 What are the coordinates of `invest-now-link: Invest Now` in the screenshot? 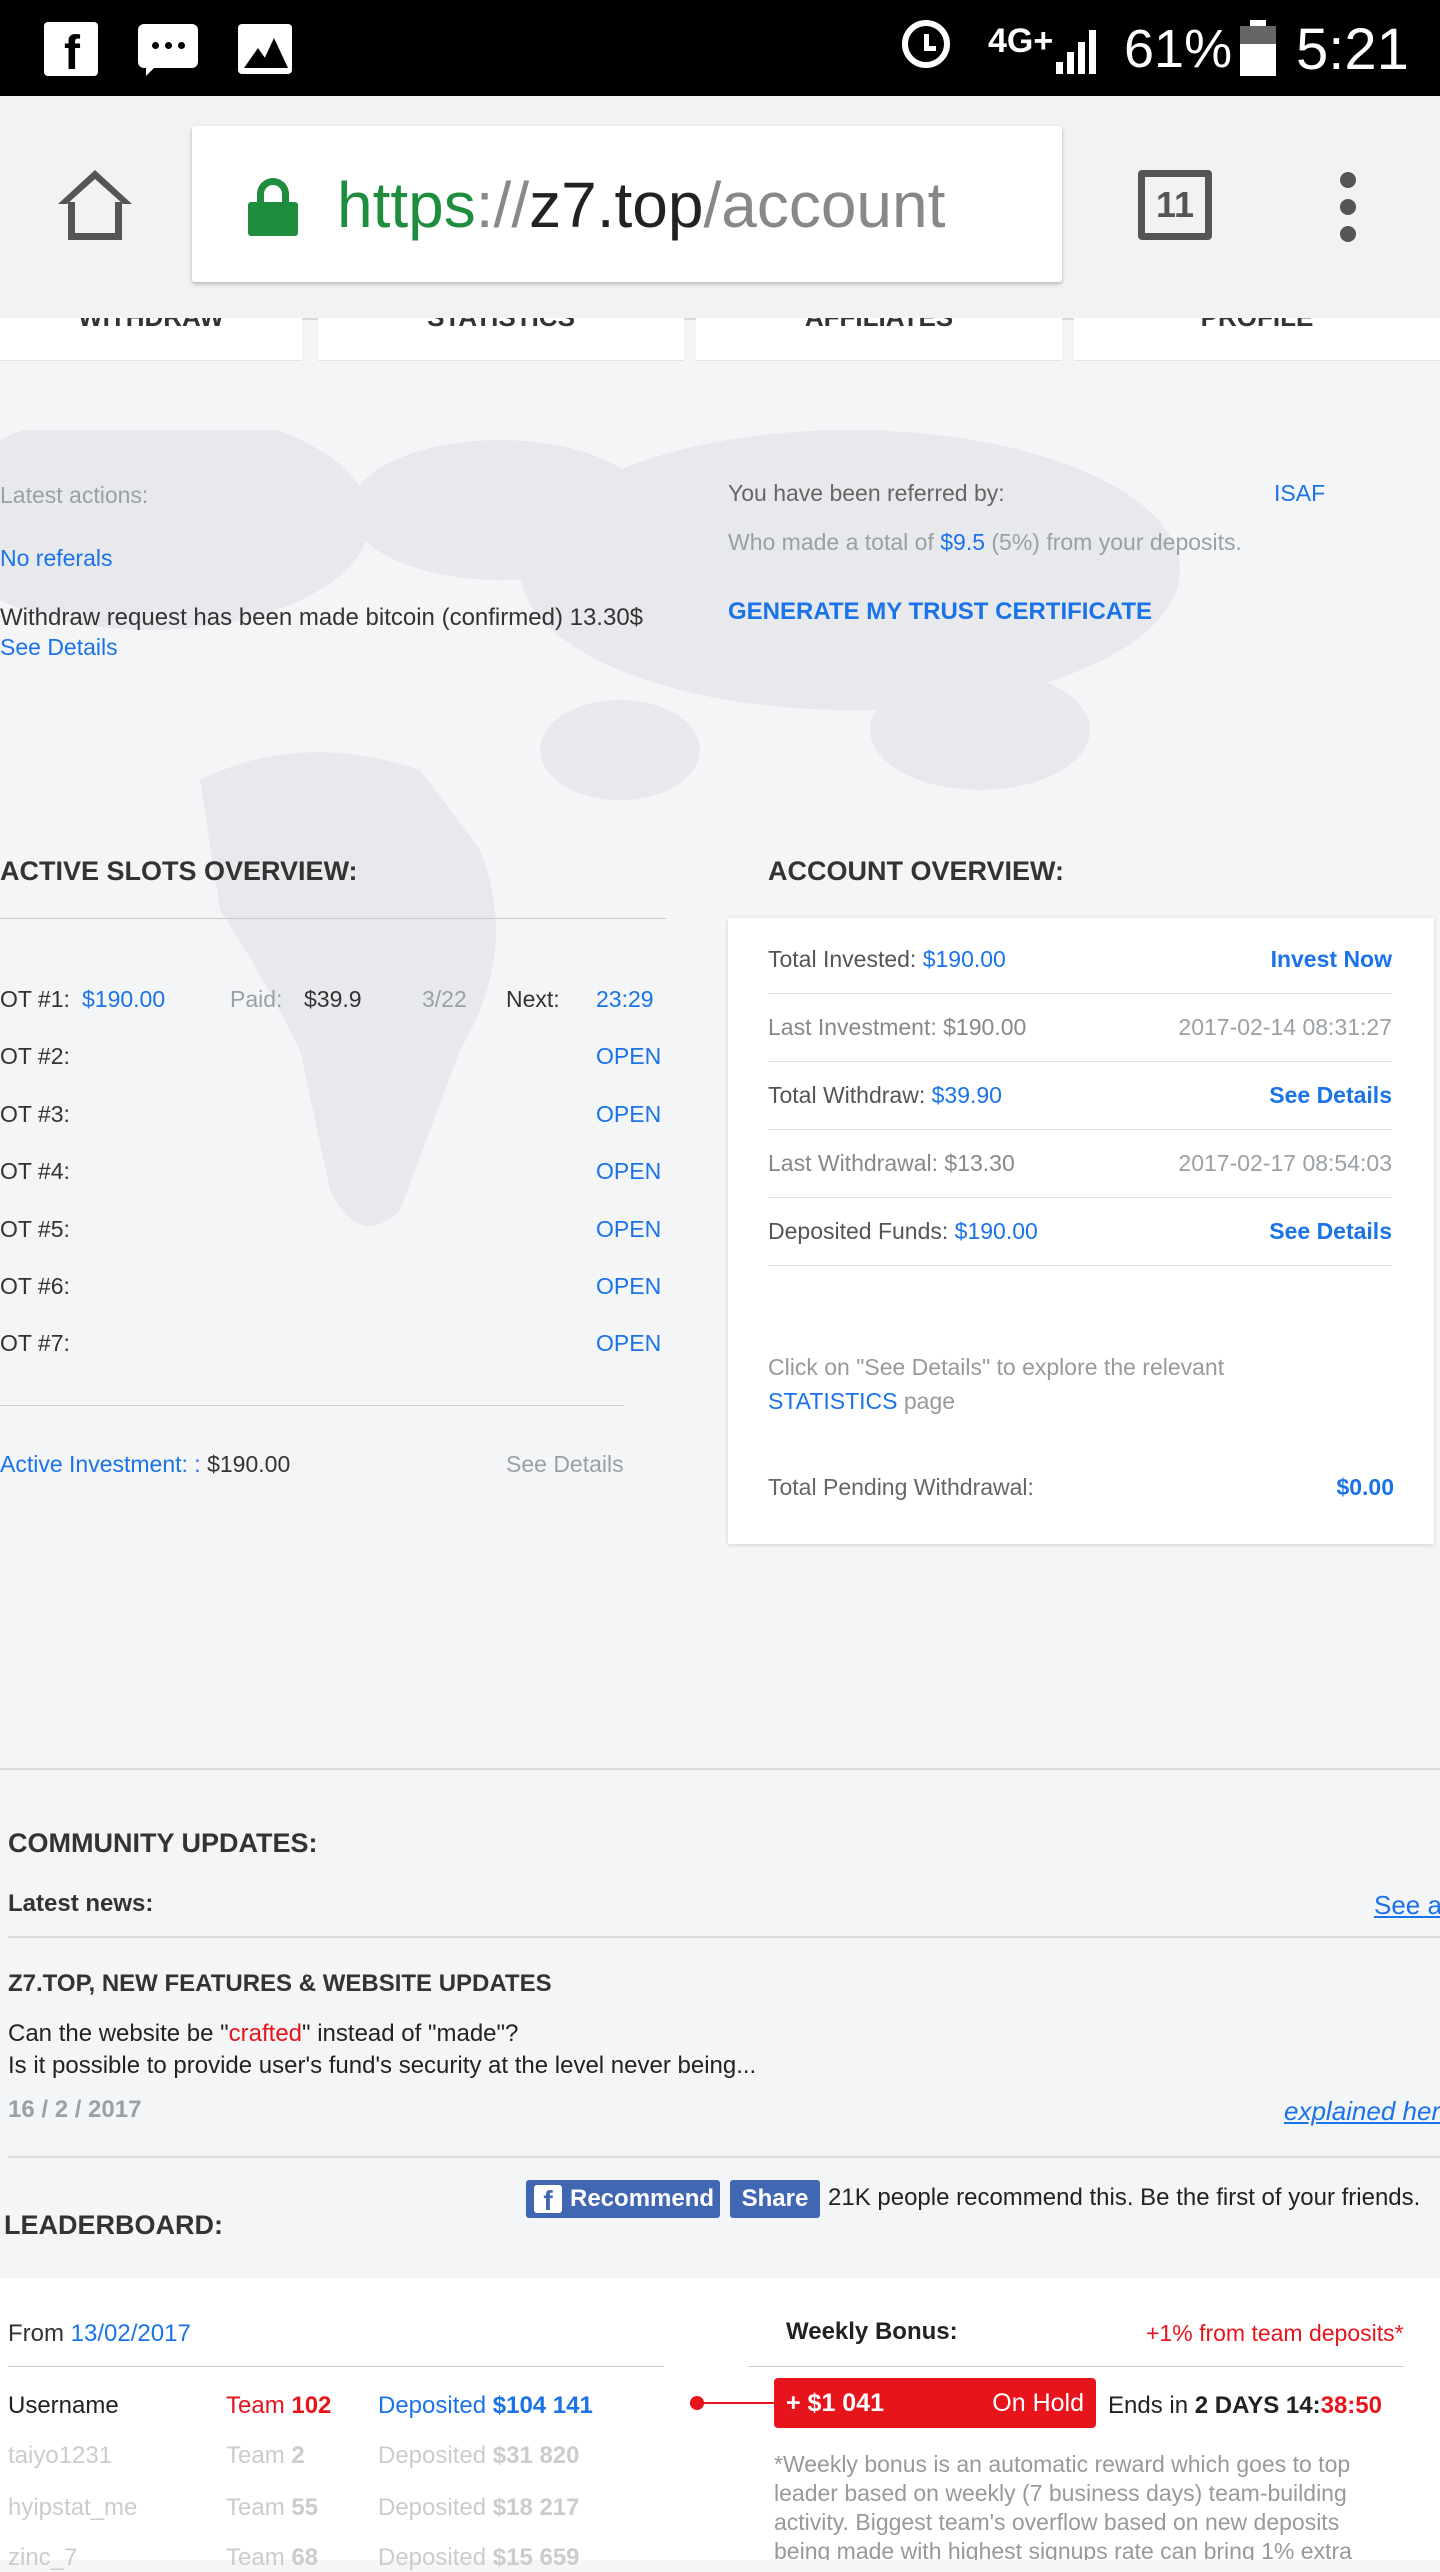 It's located at (1331, 959).